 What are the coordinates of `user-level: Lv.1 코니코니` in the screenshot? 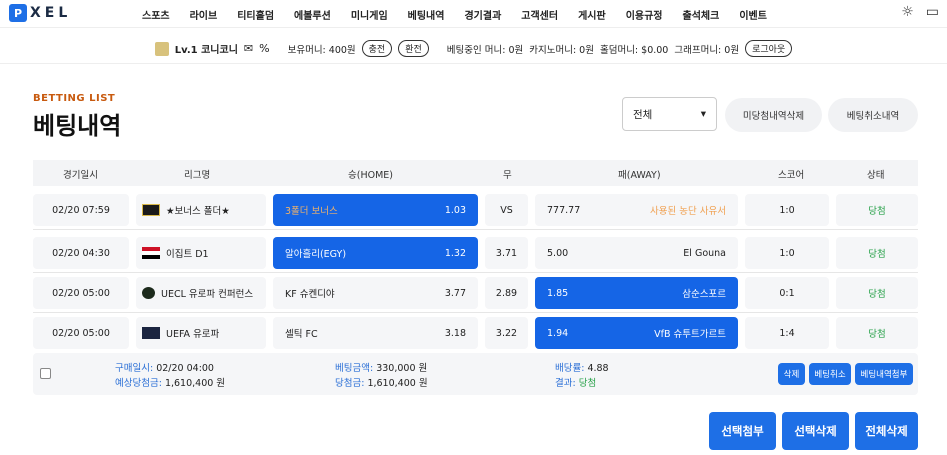 It's located at (206, 50).